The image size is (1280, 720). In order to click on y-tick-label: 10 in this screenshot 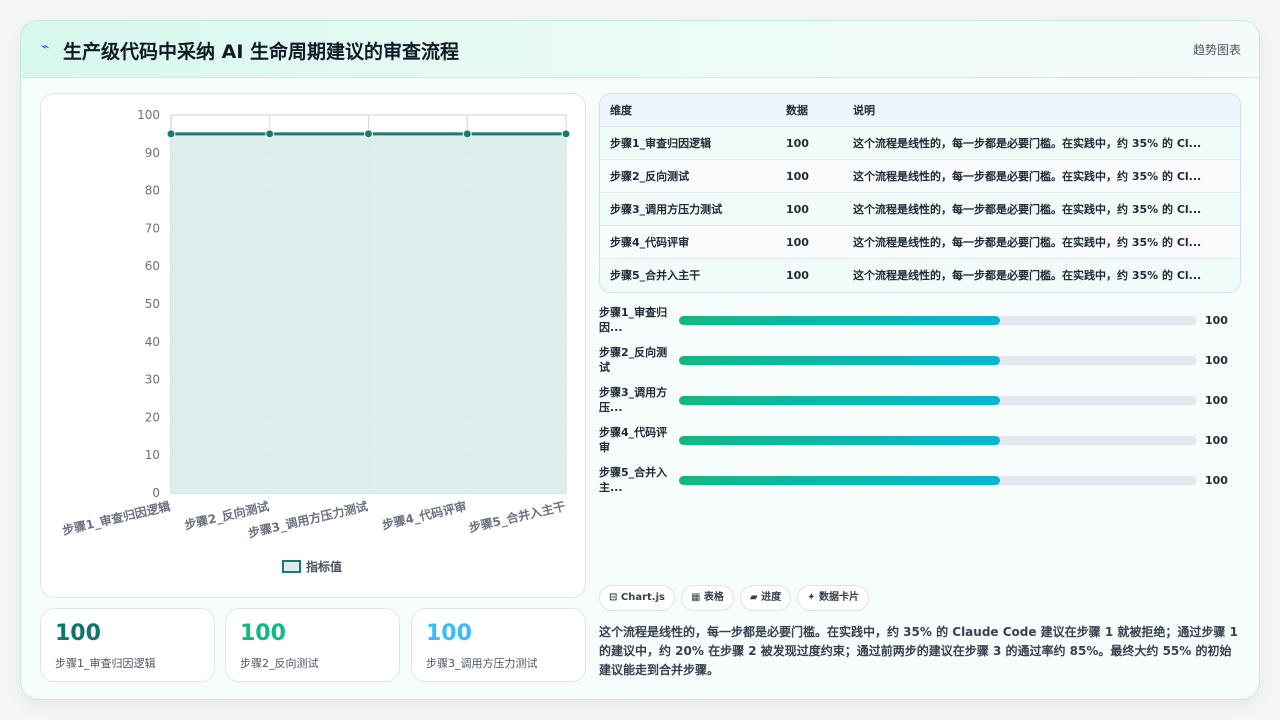, I will do `click(152, 455)`.